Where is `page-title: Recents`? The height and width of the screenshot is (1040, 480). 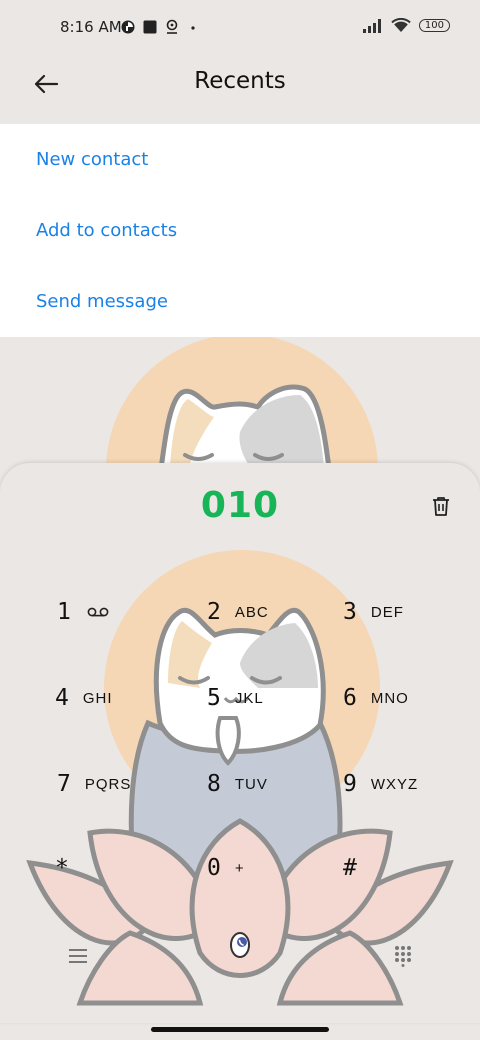 page-title: Recents is located at coordinates (240, 81).